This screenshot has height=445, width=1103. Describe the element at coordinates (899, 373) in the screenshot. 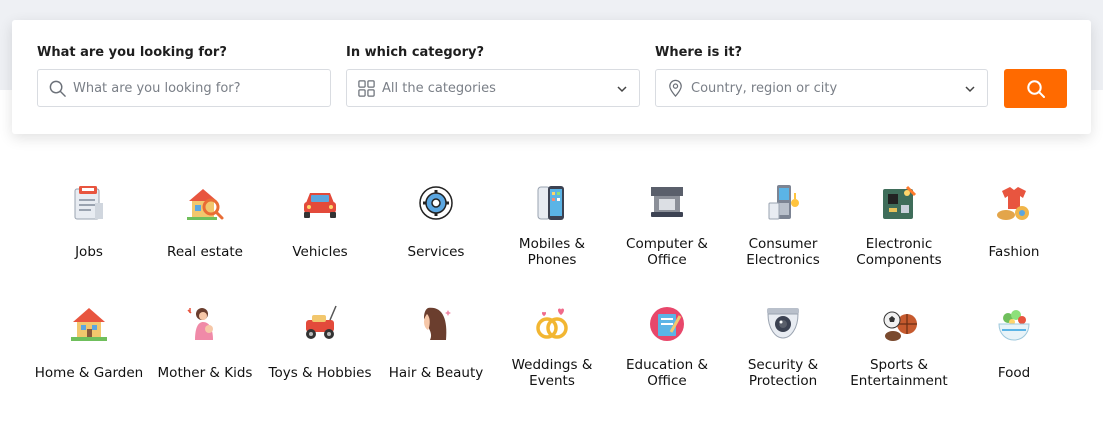

I see `category-label: Sports & Entertainment` at that location.